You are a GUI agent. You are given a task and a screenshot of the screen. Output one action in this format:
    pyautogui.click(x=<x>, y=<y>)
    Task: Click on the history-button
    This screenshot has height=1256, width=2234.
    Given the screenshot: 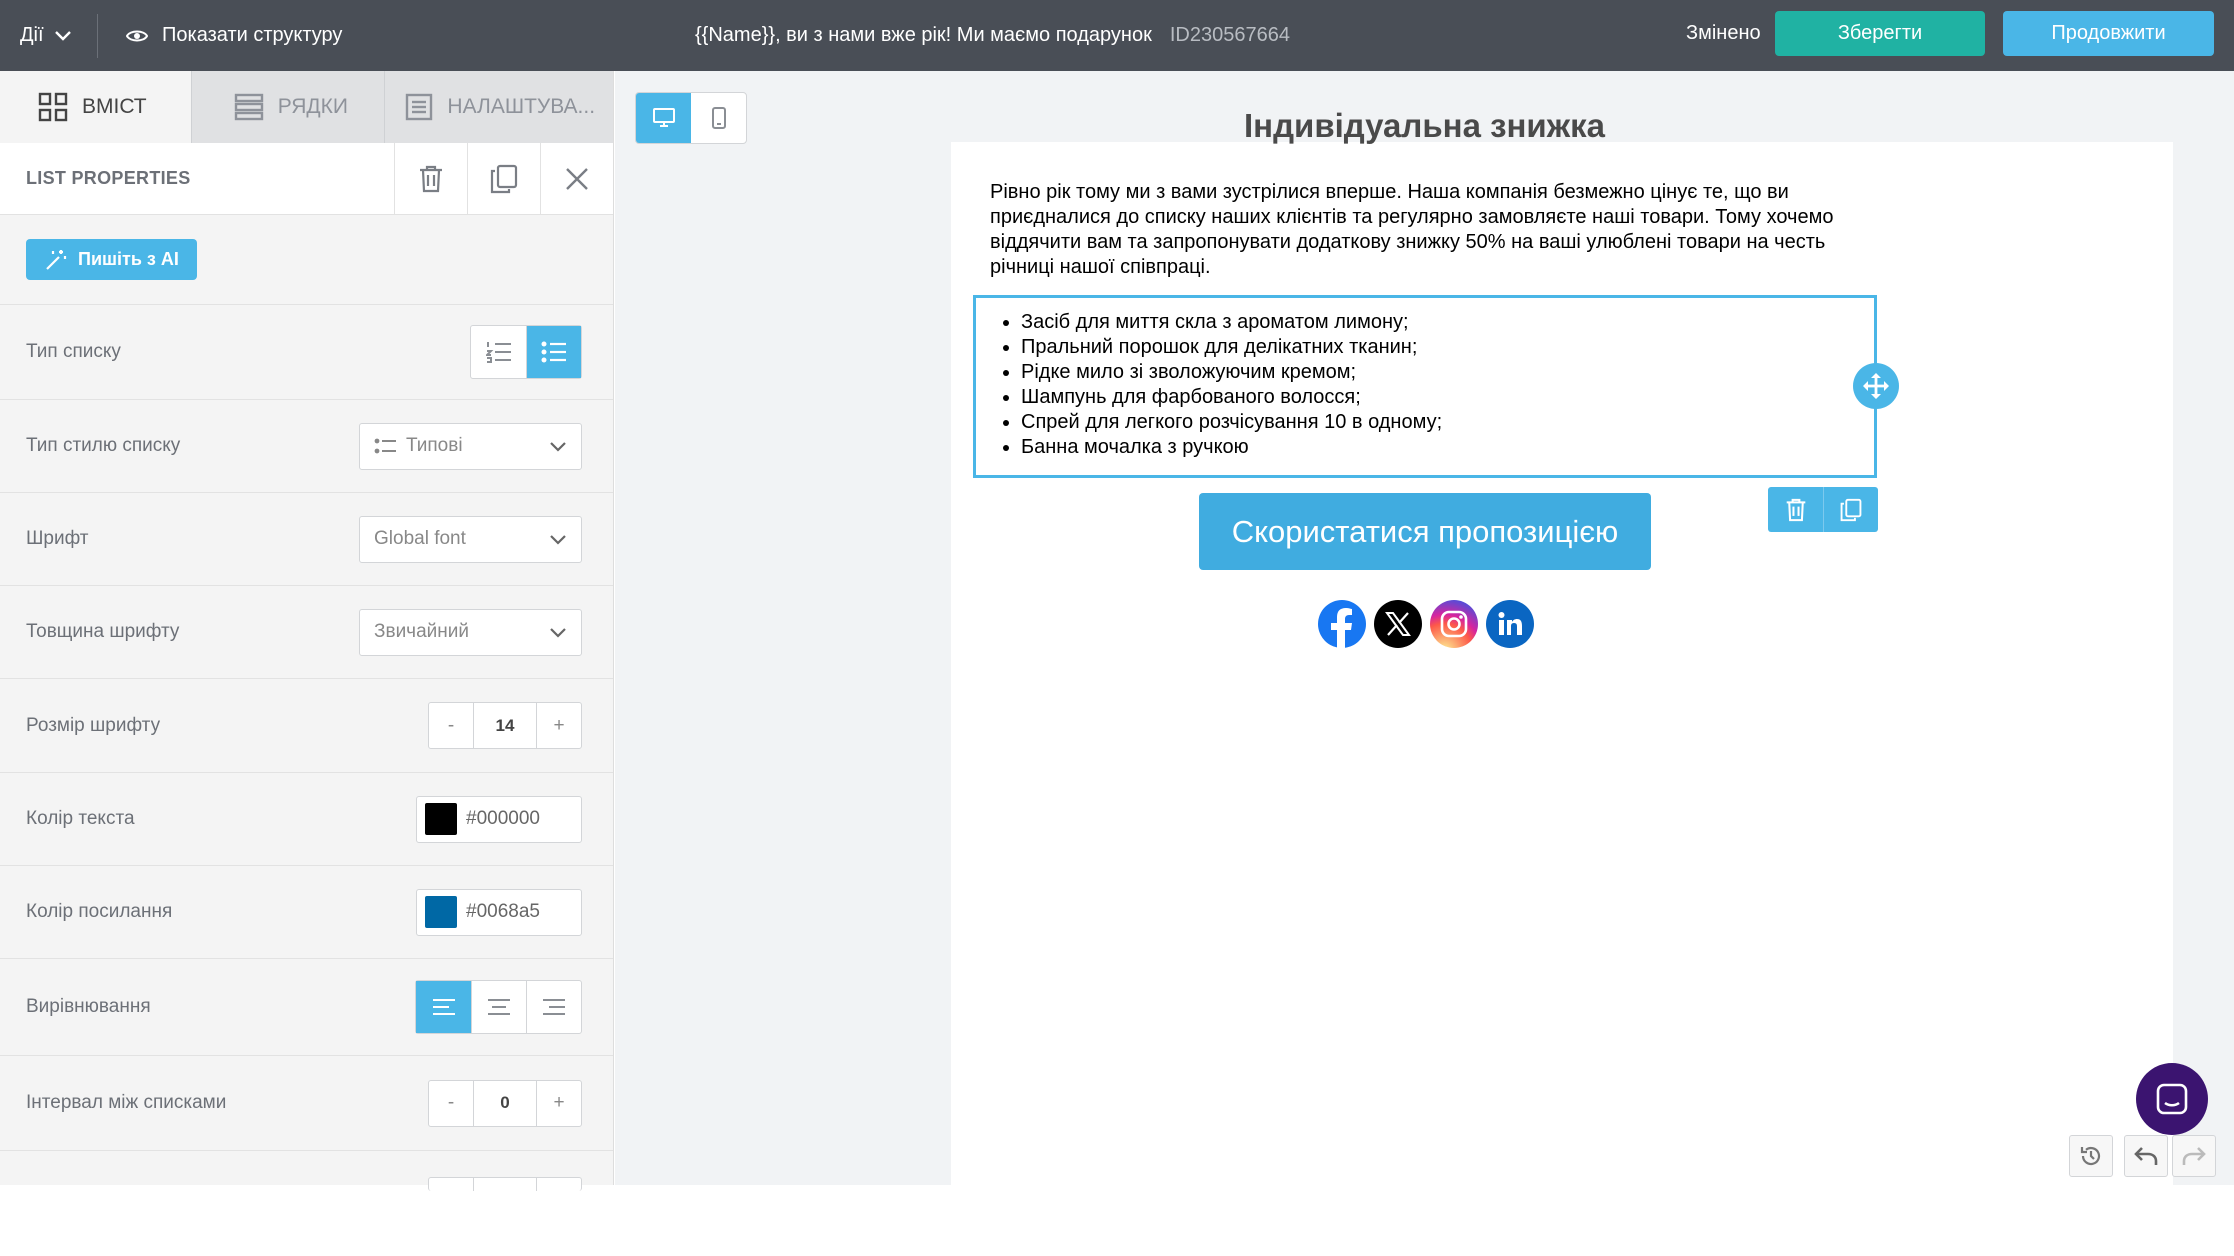 What is the action you would take?
    pyautogui.click(x=2091, y=1156)
    